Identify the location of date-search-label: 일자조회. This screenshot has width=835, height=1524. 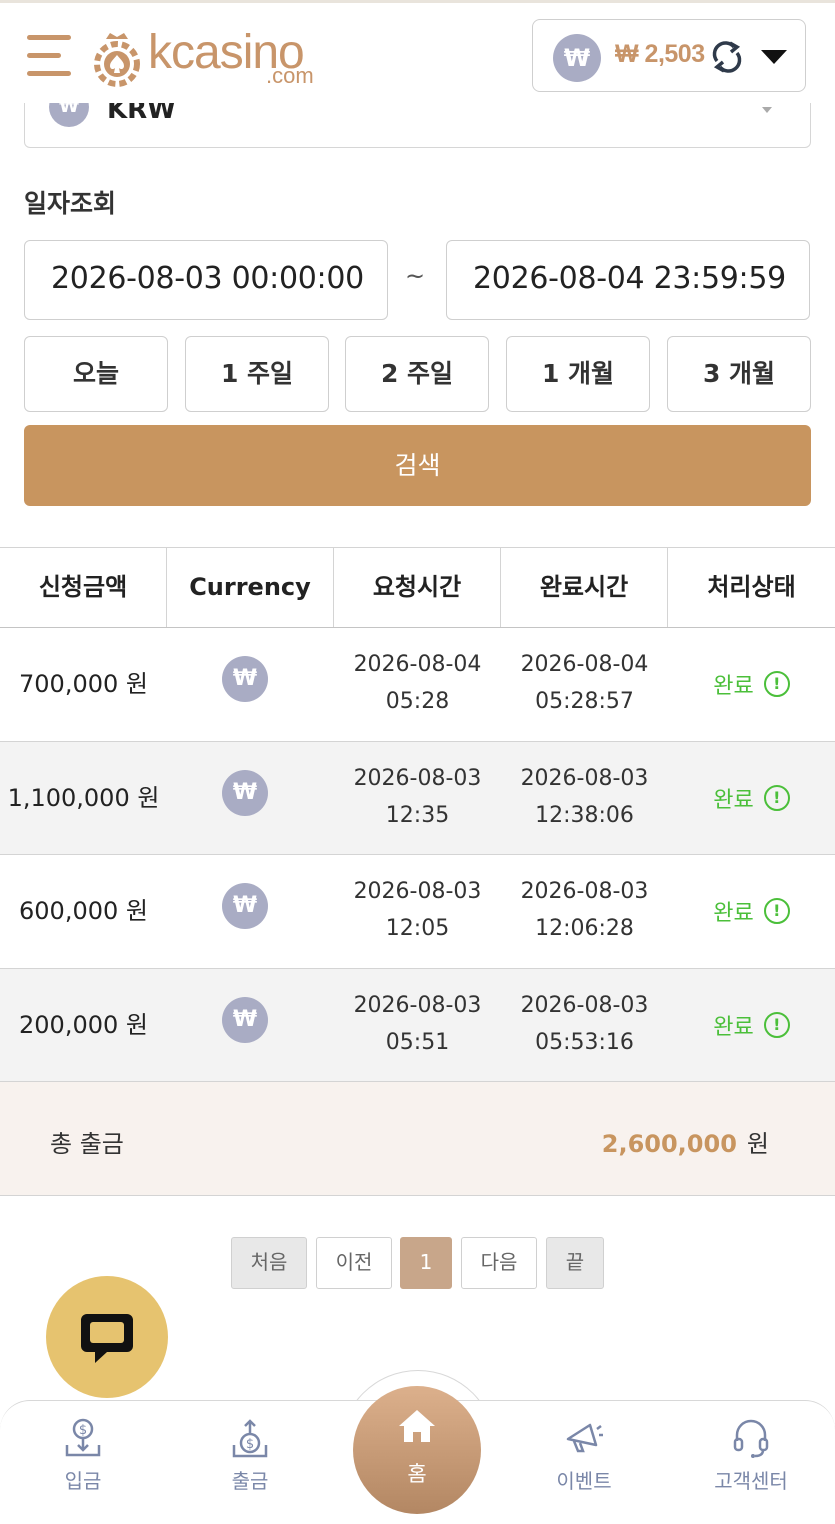
(70, 203).